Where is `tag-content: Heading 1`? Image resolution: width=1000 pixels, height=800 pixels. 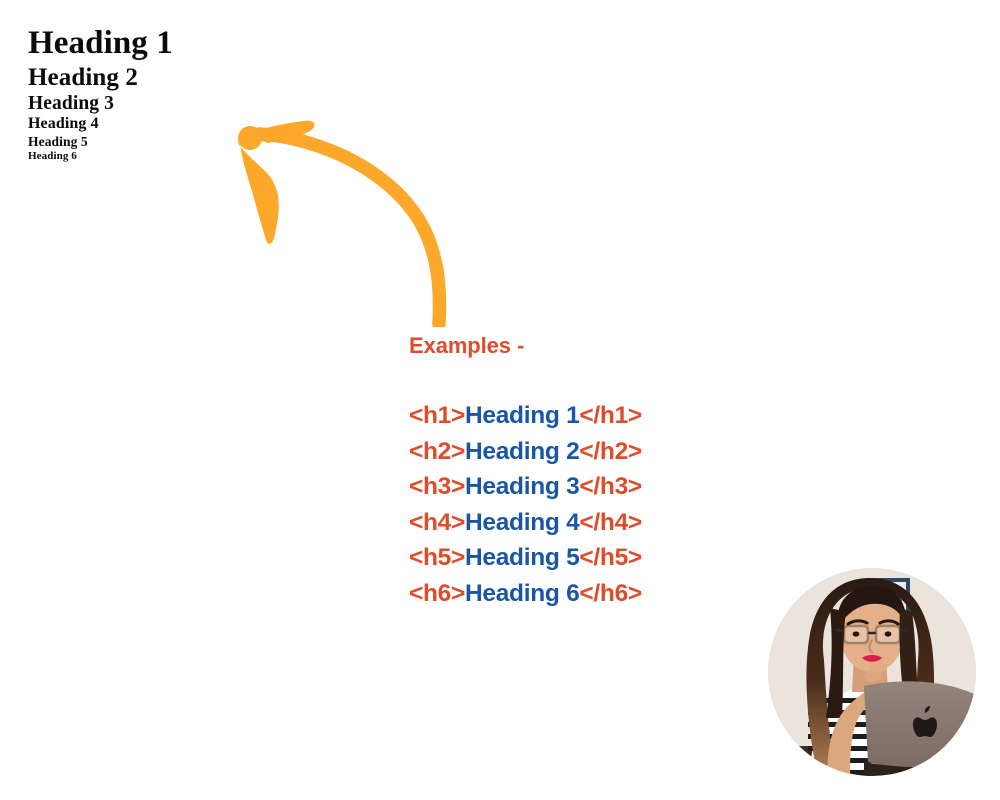
tag-content: Heading 1 is located at coordinates (522, 416).